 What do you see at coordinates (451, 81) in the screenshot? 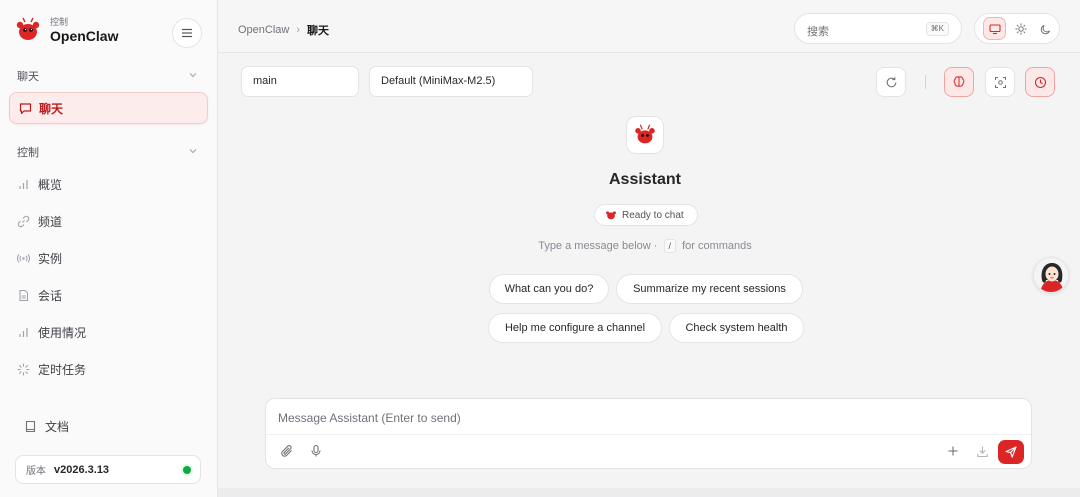
I see `model-select: Default (MiniMax-M2.5)` at bounding box center [451, 81].